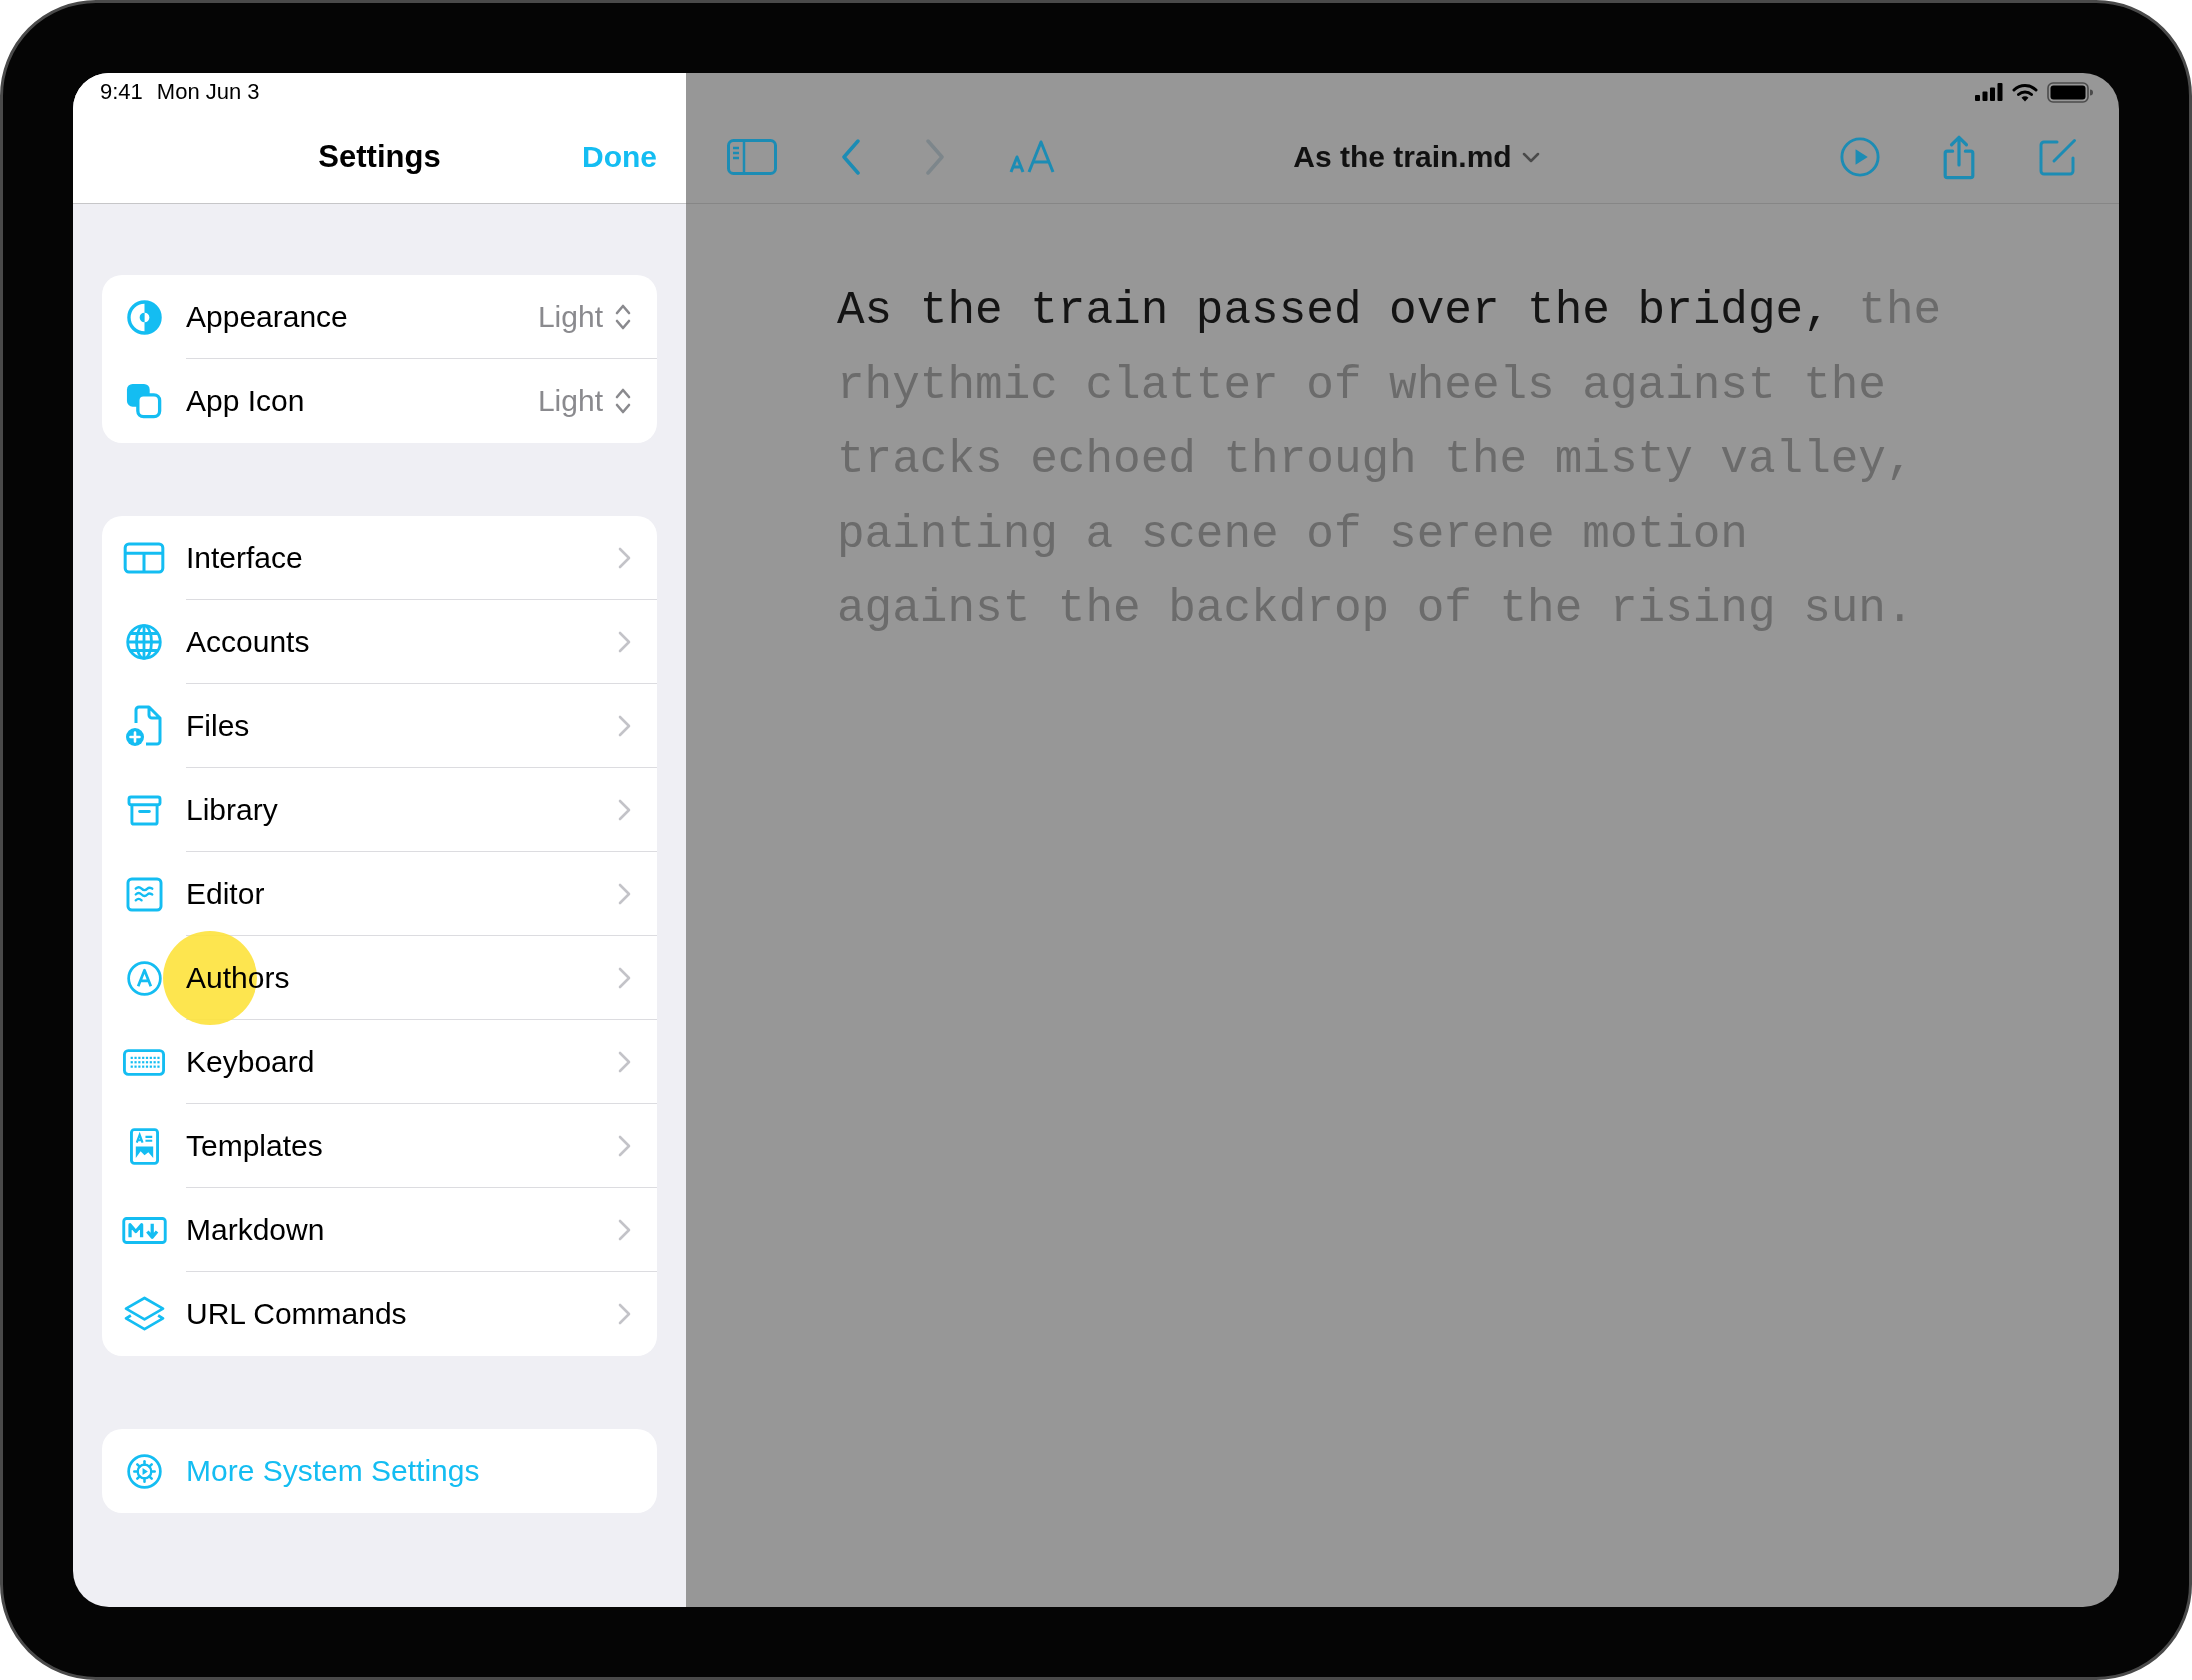 Image resolution: width=2192 pixels, height=1680 pixels. Describe the element at coordinates (144, 726) in the screenshot. I see `document-plus-icon` at that location.